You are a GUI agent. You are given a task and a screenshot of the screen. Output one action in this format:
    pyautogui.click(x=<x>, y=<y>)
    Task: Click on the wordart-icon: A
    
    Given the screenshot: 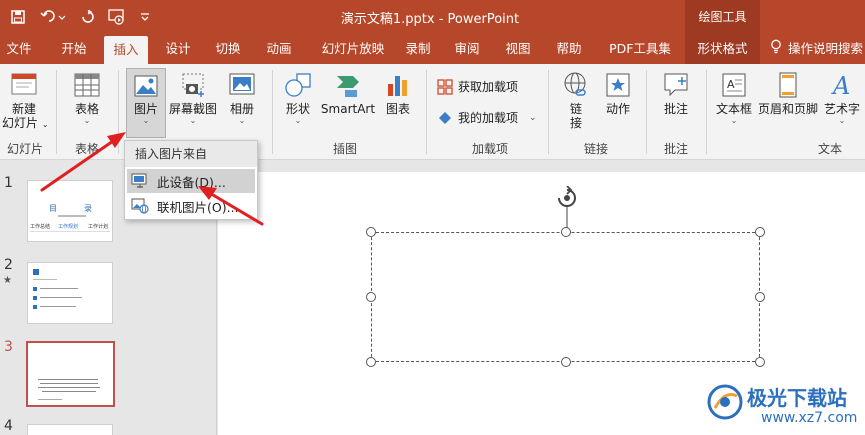 What is the action you would take?
    pyautogui.click(x=840, y=86)
    